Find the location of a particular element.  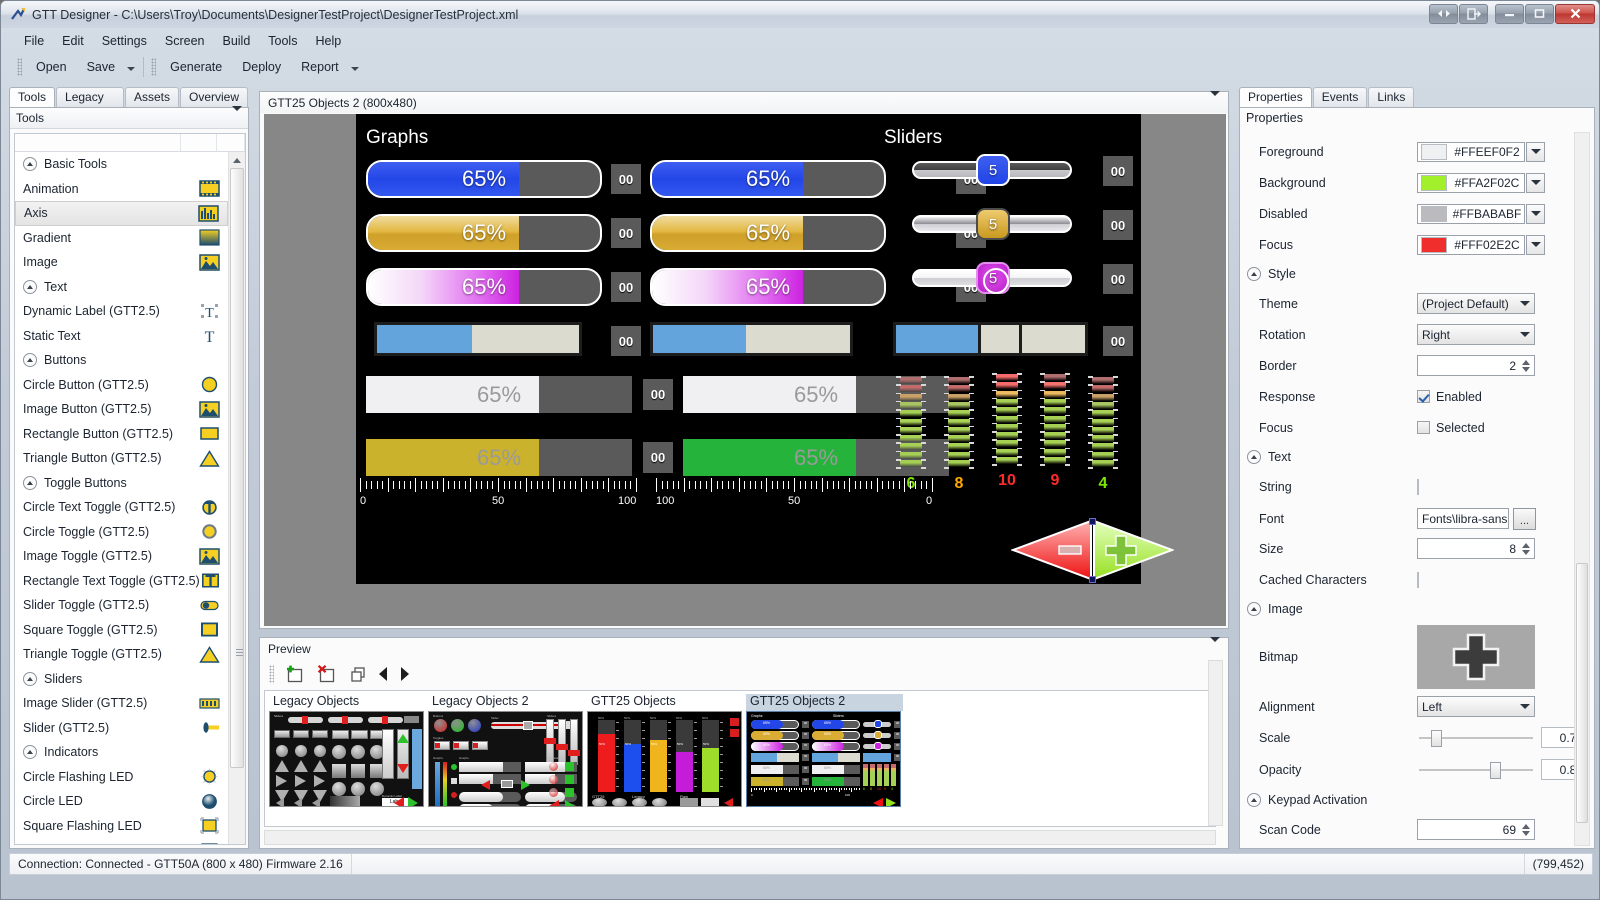

spinner-size: 8 is located at coordinates (1476, 548).